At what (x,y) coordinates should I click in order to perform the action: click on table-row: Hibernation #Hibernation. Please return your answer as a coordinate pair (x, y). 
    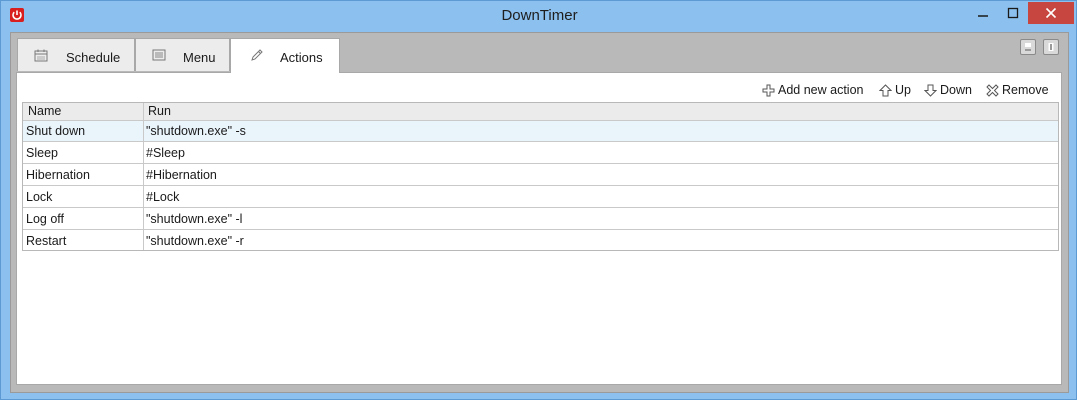
    Looking at the image, I should click on (540, 175).